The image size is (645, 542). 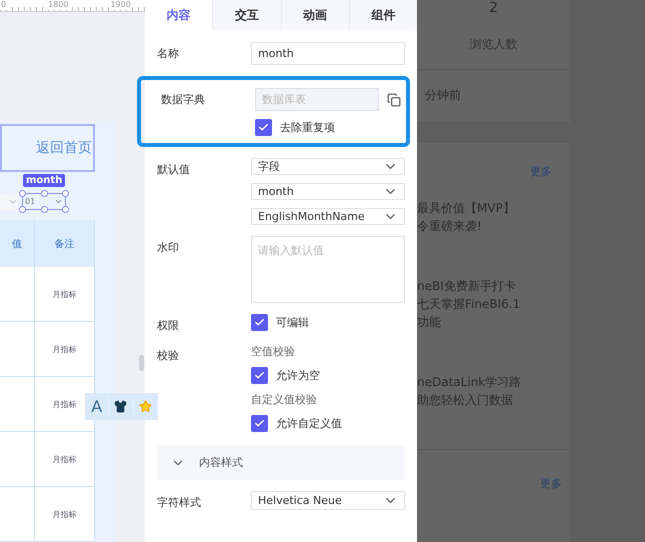 What do you see at coordinates (58, 201) in the screenshot?
I see `chevron-icon` at bounding box center [58, 201].